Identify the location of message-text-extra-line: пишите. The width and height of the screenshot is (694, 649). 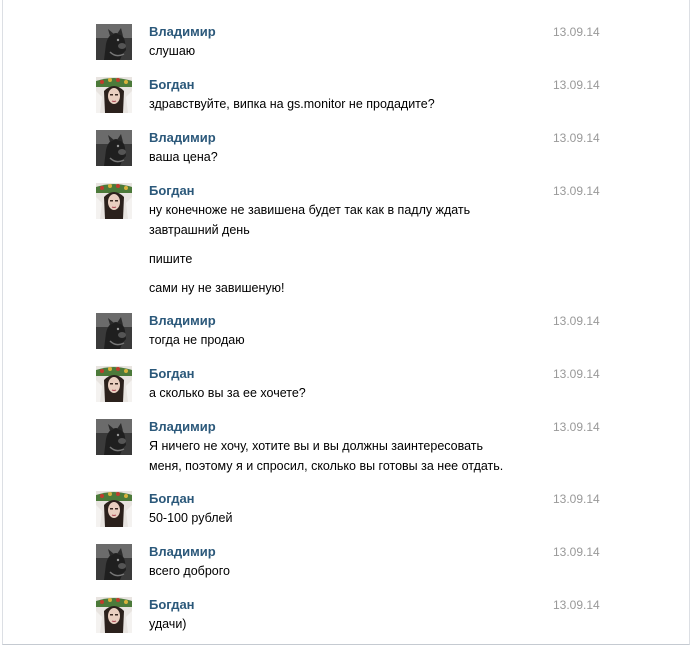
(171, 259).